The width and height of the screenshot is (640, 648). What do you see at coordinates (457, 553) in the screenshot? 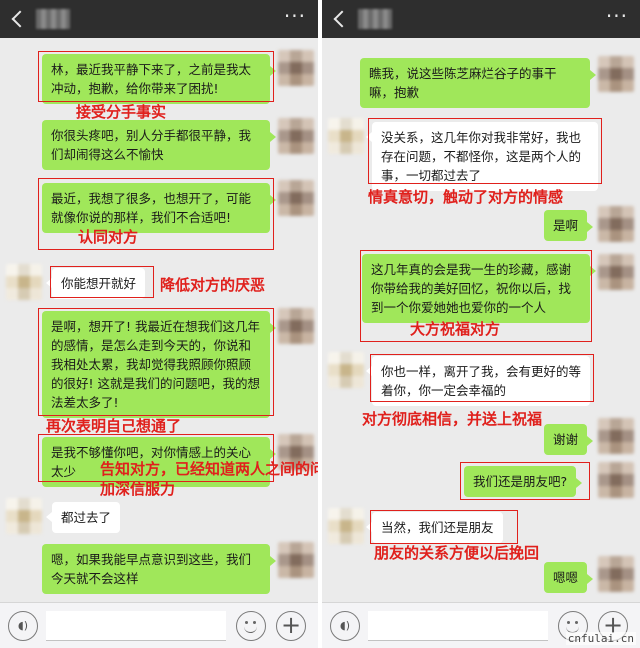
I see `annotation: 朋友的关系方便以后挽回` at bounding box center [457, 553].